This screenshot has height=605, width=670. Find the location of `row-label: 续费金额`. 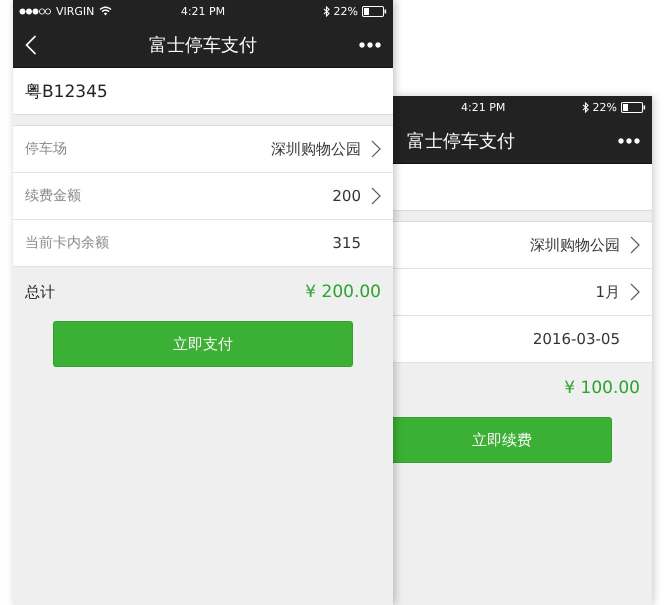

row-label: 续费金额 is located at coordinates (53, 196).